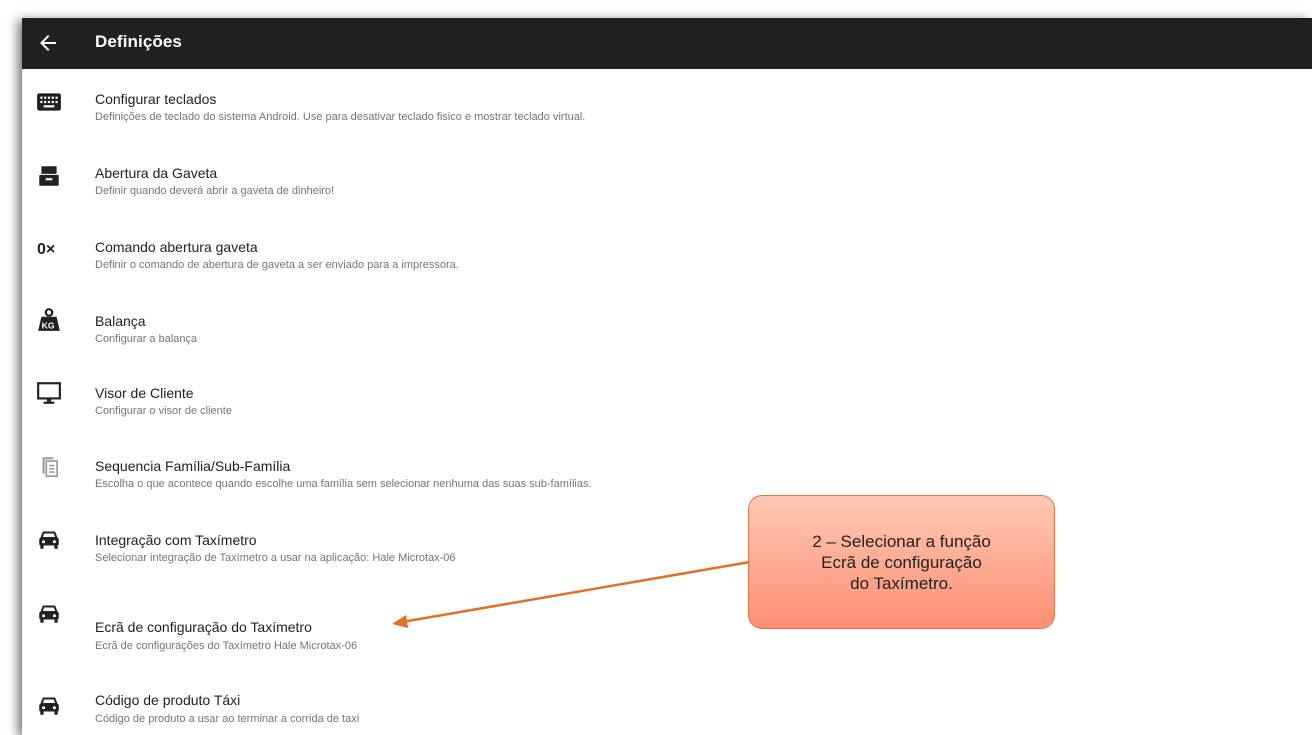  What do you see at coordinates (203, 627) in the screenshot?
I see `item-title-taximeter-config: Ecrã de configuração do Taxímetro` at bounding box center [203, 627].